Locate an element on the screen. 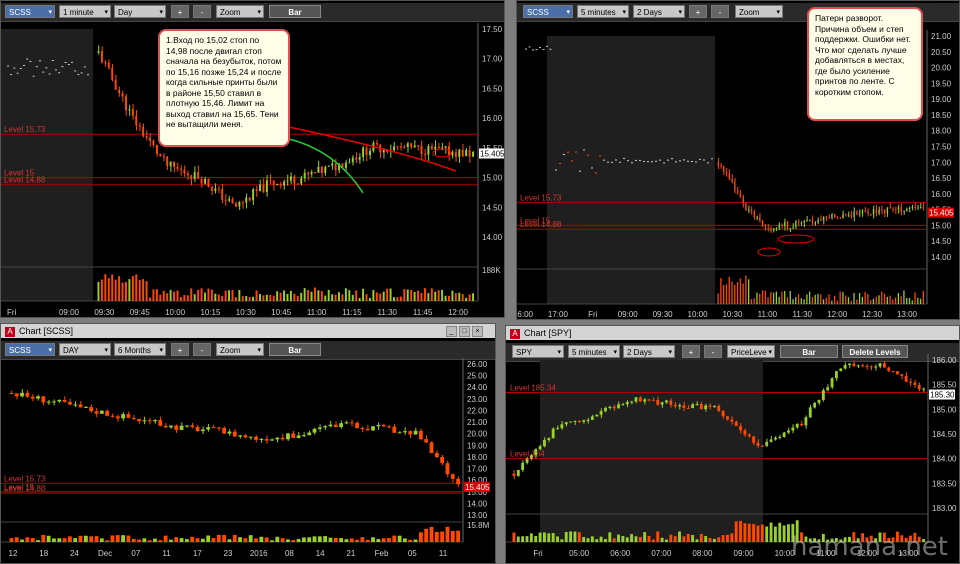 This screenshot has width=960, height=564. y-tick-label: 20.00 is located at coordinates (477, 434).